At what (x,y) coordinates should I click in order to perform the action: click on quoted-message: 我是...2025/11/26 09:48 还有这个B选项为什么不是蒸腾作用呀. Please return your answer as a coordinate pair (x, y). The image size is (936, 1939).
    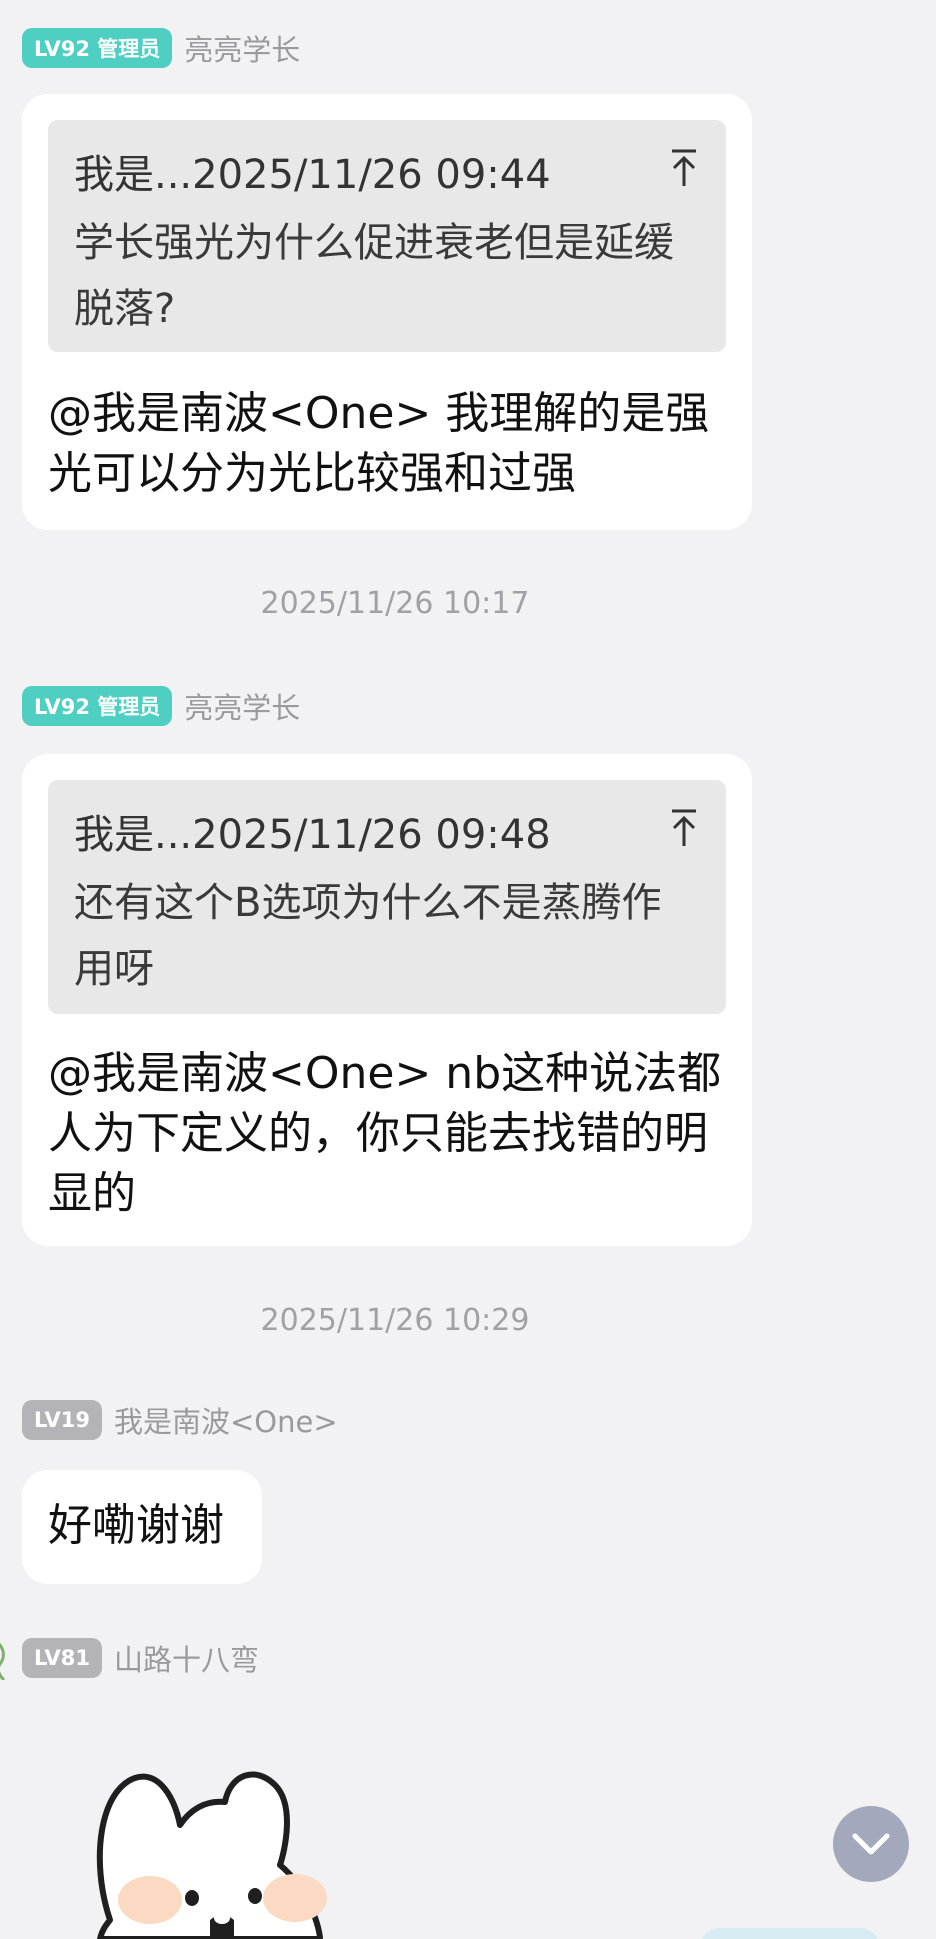
    Looking at the image, I should click on (387, 897).